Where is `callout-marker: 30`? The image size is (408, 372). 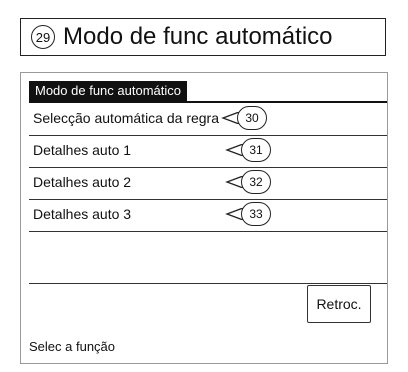
callout-marker: 30 is located at coordinates (244, 118).